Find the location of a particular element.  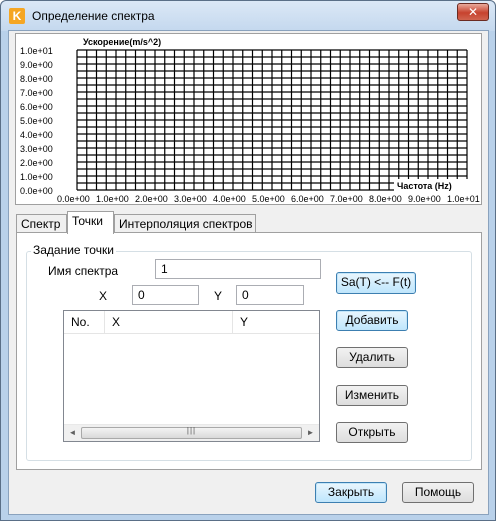

window-title: Определение спектра is located at coordinates (93, 16).